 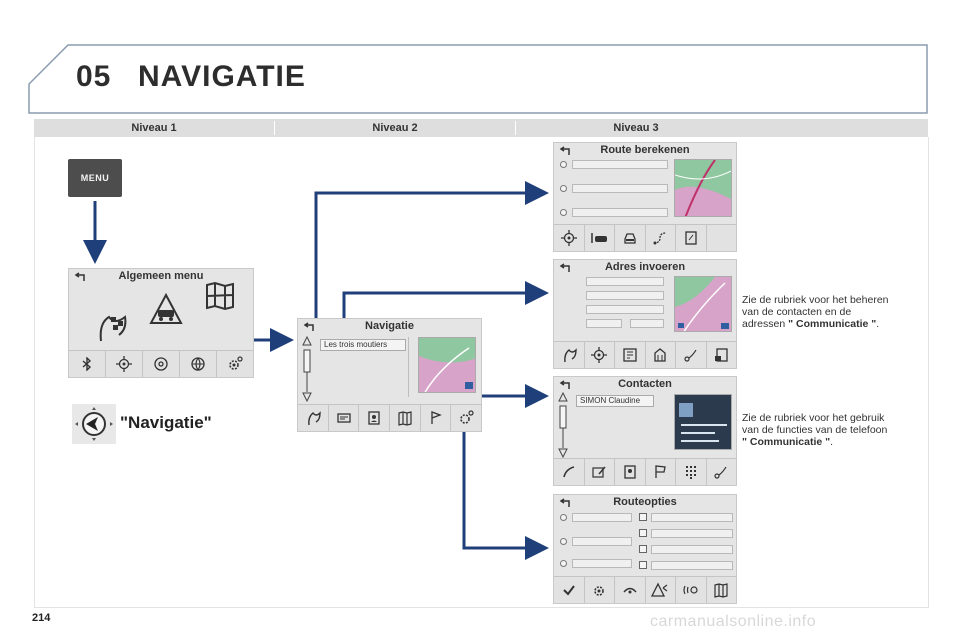 I want to click on contacts-screen: Contacten SIMON Claudine, so click(x=645, y=431).